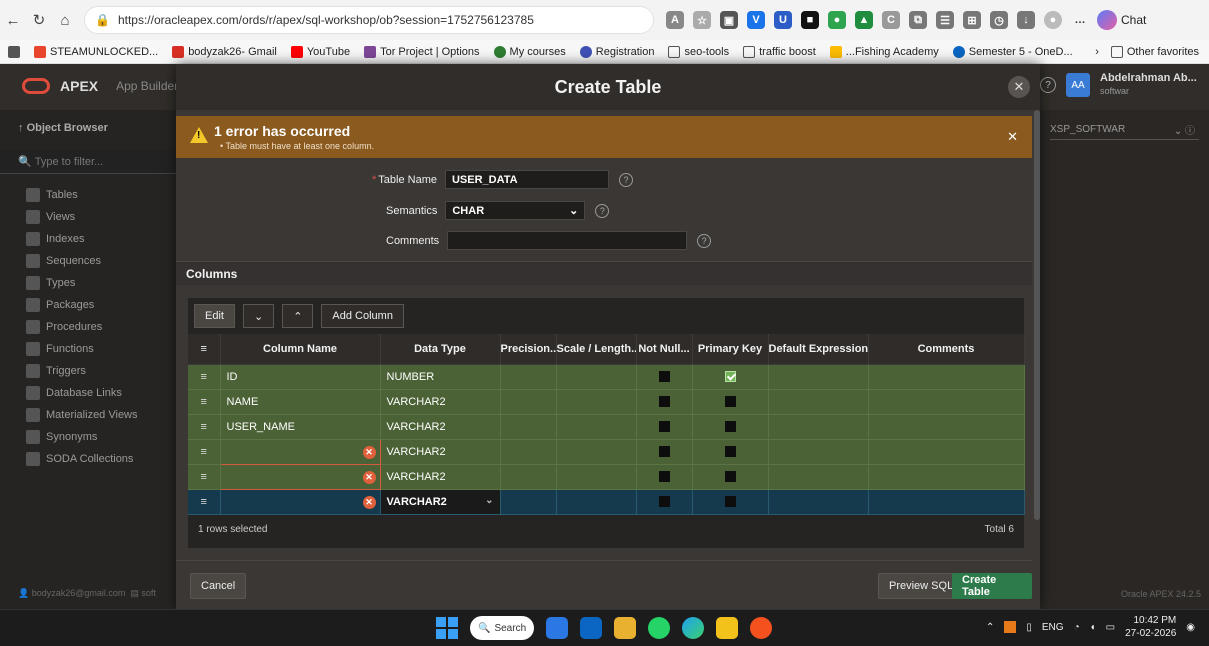 The image size is (1209, 646). What do you see at coordinates (675, 20) in the screenshot?
I see `read-aloud-icon: A` at bounding box center [675, 20].